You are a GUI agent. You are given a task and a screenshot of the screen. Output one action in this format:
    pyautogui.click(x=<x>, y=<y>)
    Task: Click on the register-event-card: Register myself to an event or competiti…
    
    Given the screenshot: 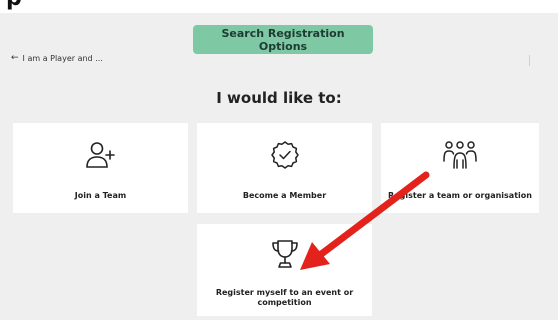 What is the action you would take?
    pyautogui.click(x=284, y=270)
    